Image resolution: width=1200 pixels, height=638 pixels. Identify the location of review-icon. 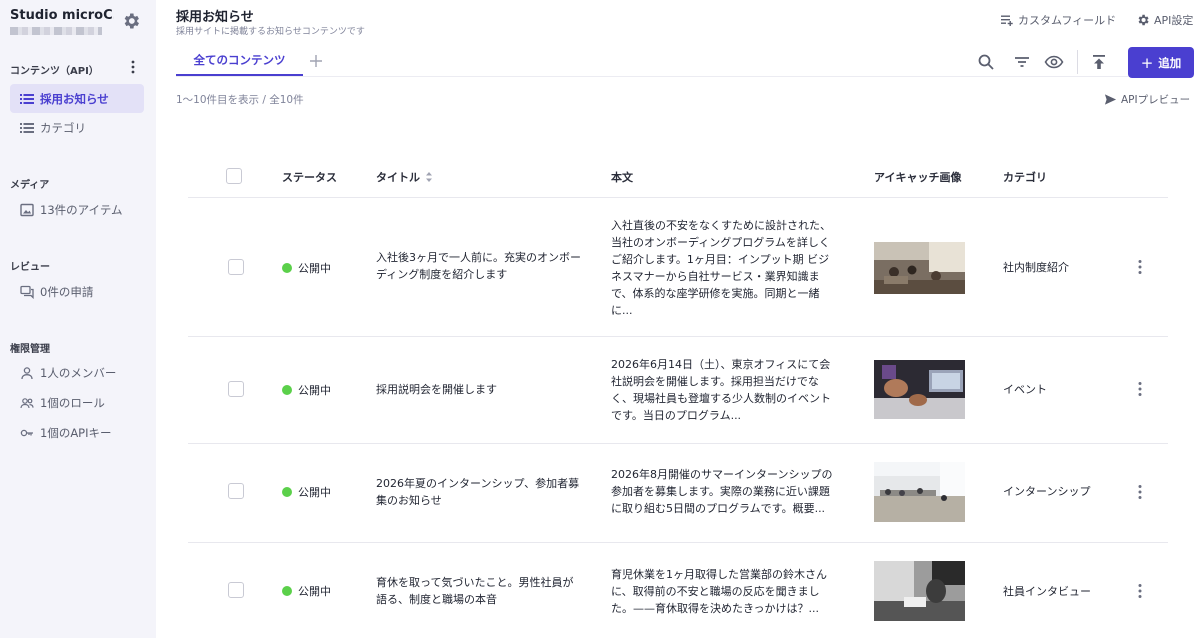
(27, 292).